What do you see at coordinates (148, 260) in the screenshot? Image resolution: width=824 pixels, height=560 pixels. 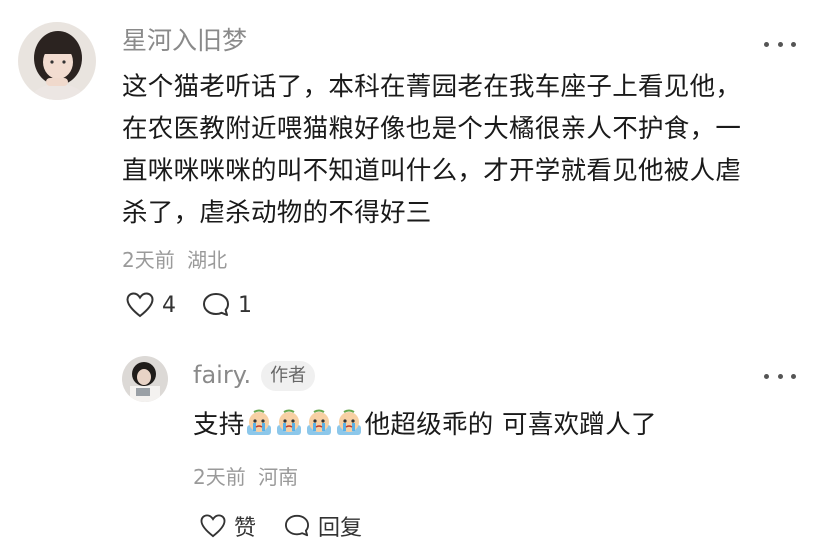 I see `comment-time: 2天前` at bounding box center [148, 260].